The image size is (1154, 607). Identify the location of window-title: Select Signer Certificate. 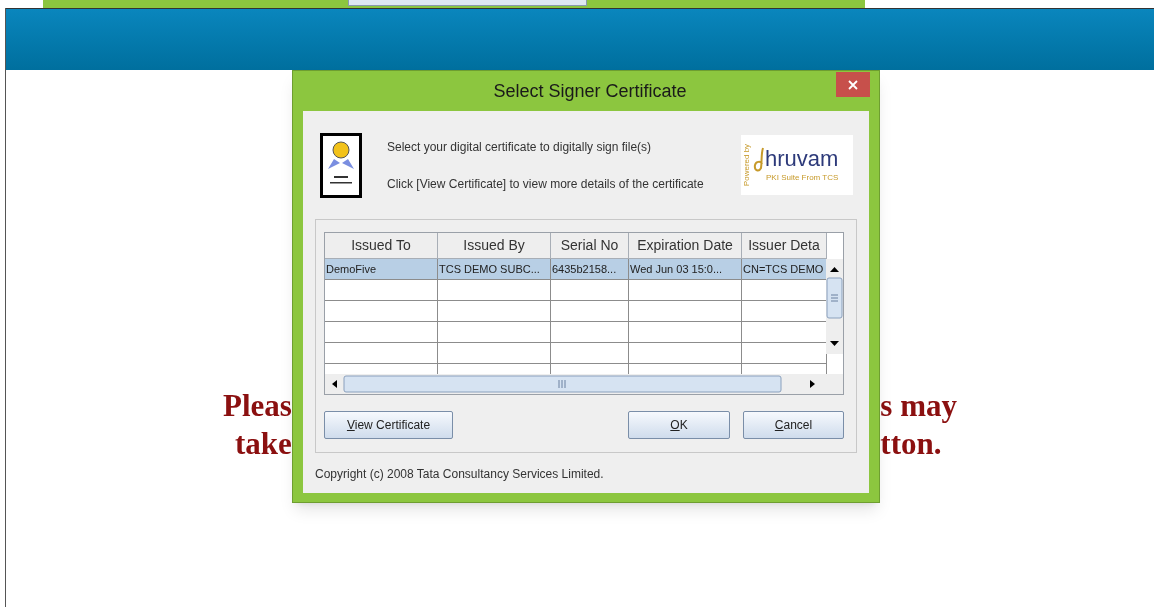
(590, 91).